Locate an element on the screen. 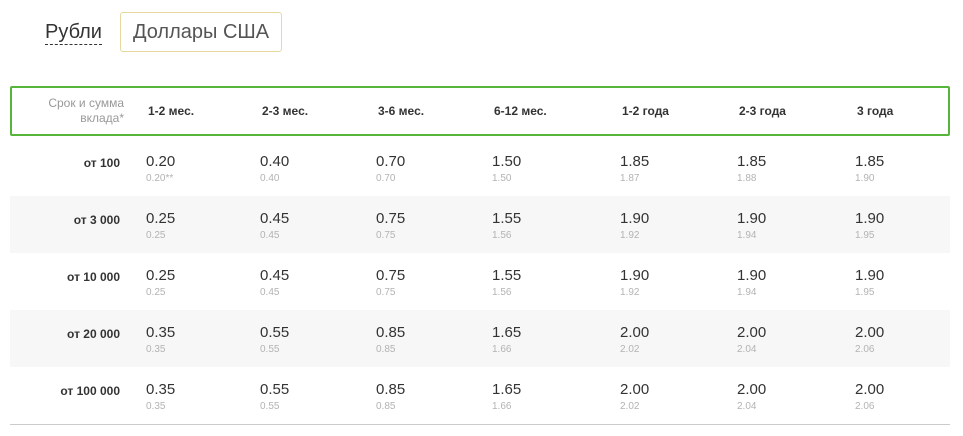  rate-cell: 0.40 0.40 is located at coordinates (274, 169).